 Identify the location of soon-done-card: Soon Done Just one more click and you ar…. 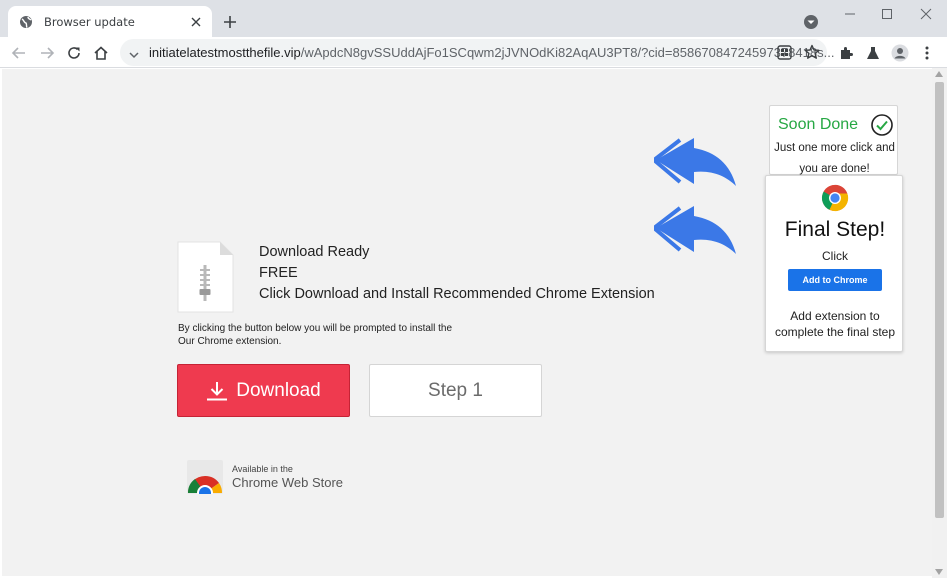
(833, 140).